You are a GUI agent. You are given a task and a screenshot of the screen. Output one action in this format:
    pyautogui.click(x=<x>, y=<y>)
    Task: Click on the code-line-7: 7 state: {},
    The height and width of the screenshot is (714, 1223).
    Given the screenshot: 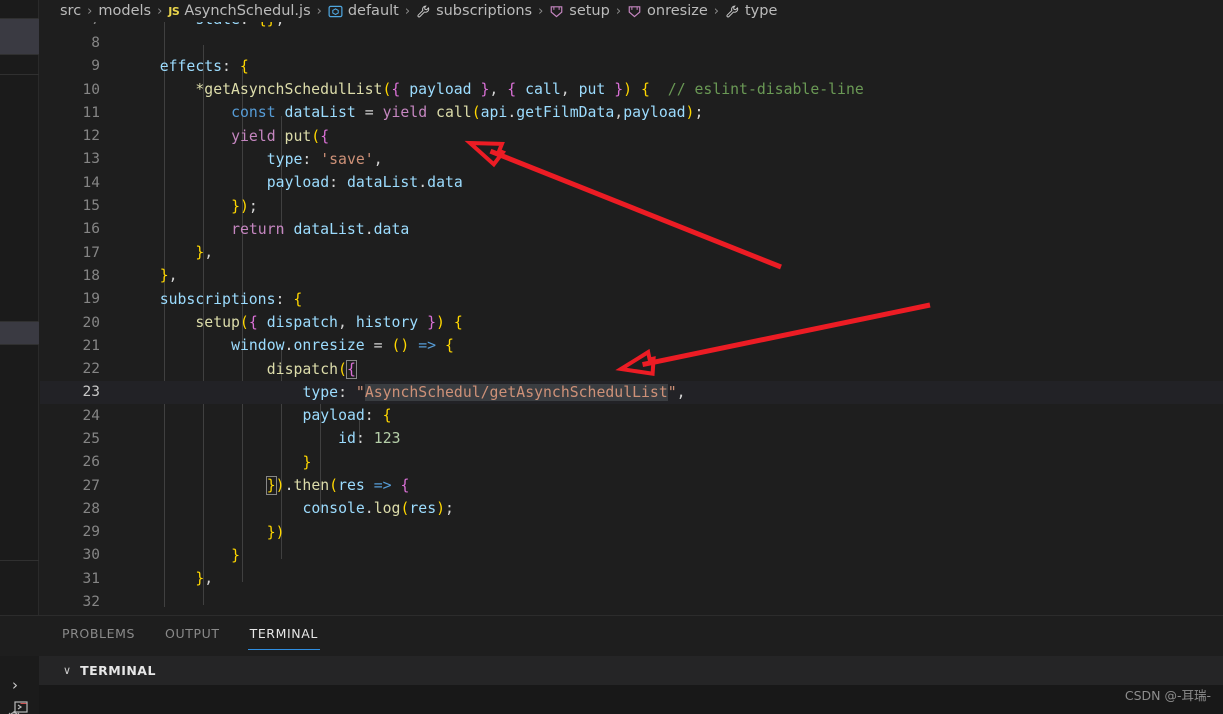 What is the action you would take?
    pyautogui.click(x=631, y=26)
    